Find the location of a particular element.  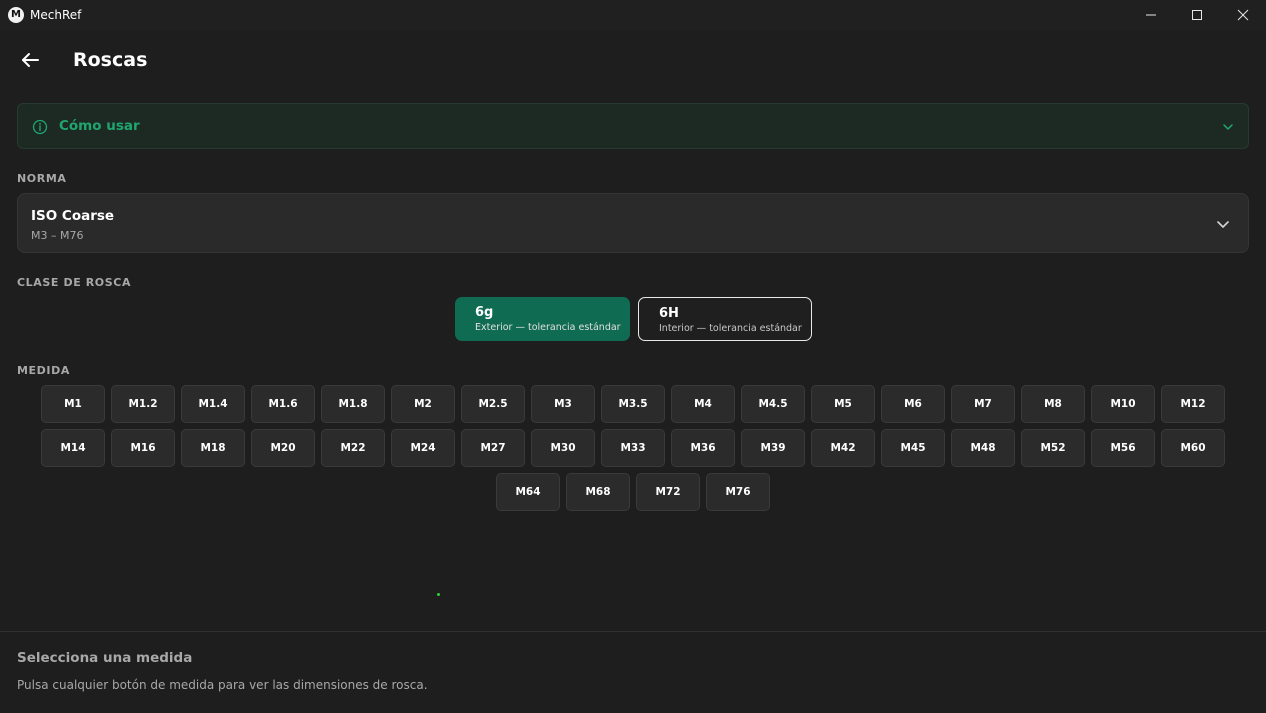

size-button: M20 is located at coordinates (283, 448).